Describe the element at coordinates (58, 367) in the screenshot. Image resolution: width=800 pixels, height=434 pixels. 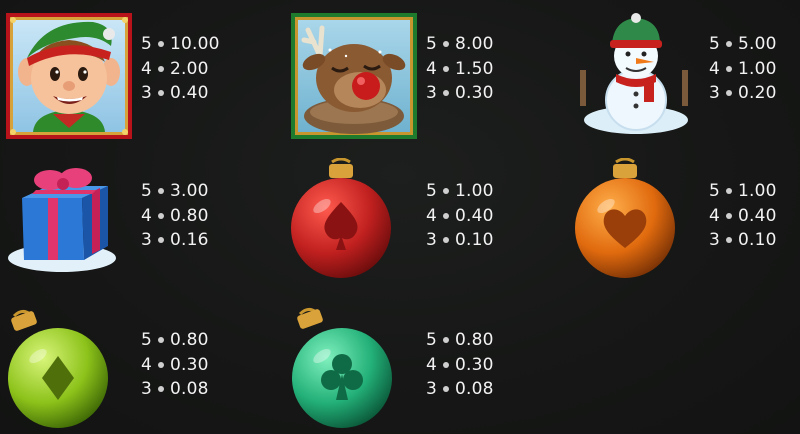
I see `green-diamond-ornament-symbol` at that location.